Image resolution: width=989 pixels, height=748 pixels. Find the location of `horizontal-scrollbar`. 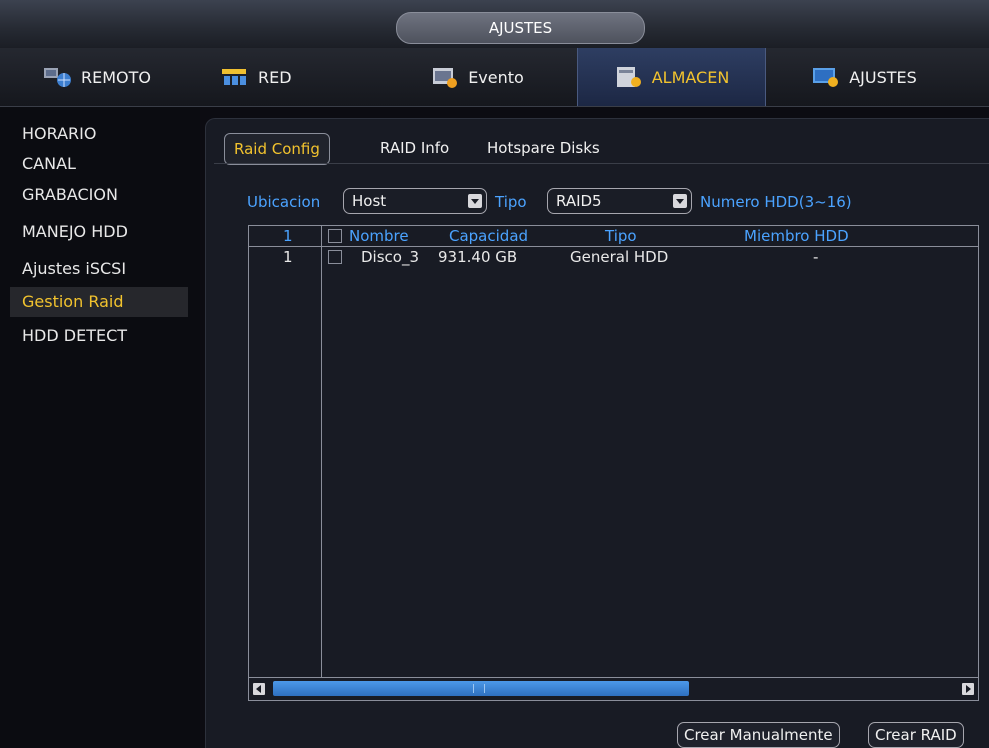

horizontal-scrollbar is located at coordinates (613, 688).